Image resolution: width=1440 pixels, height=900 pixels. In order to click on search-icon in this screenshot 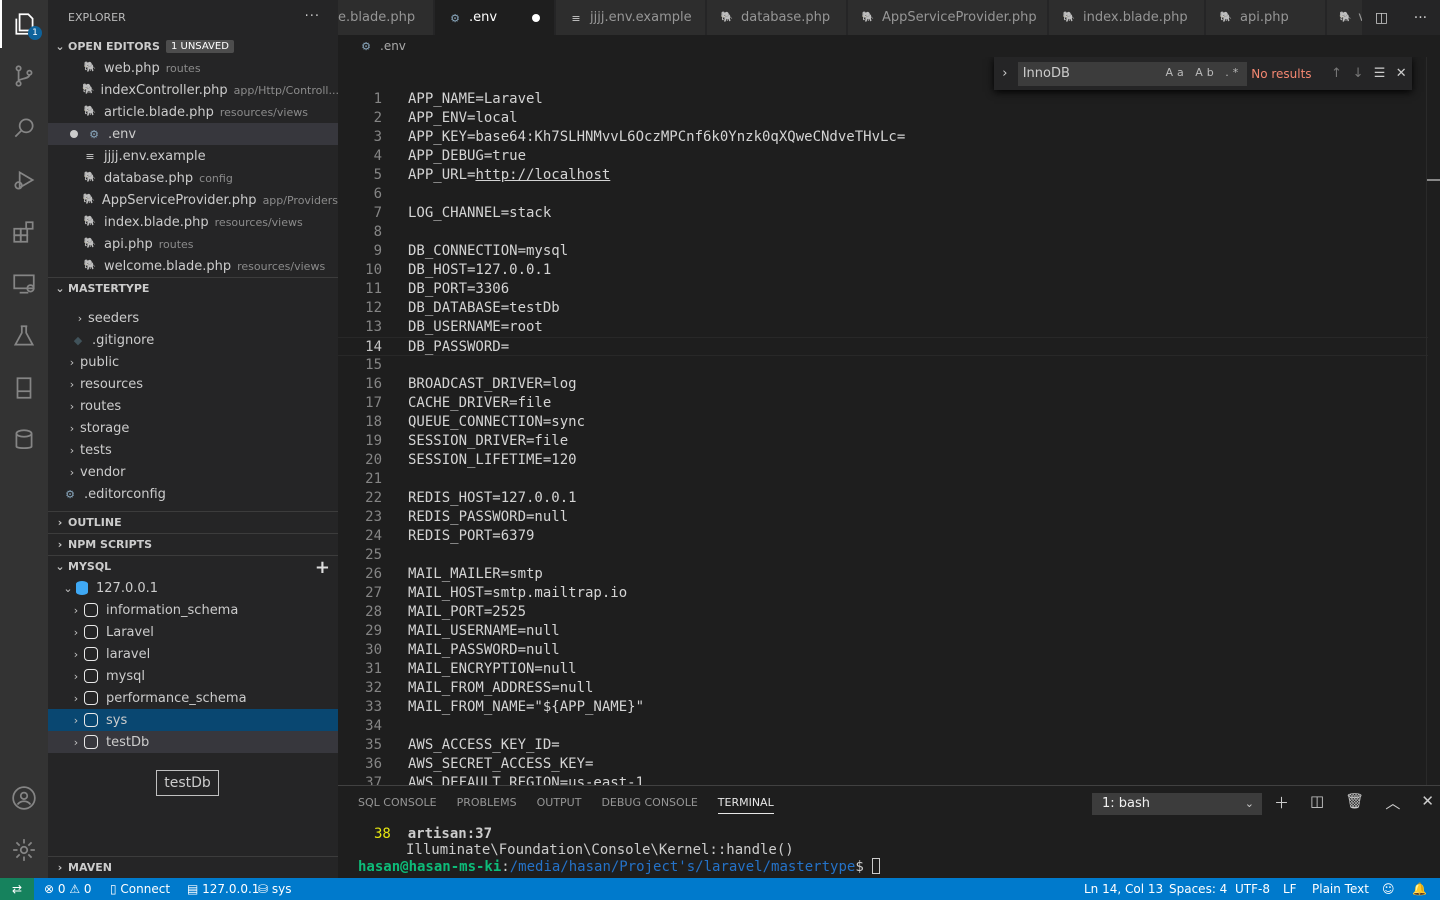, I will do `click(24, 128)`.